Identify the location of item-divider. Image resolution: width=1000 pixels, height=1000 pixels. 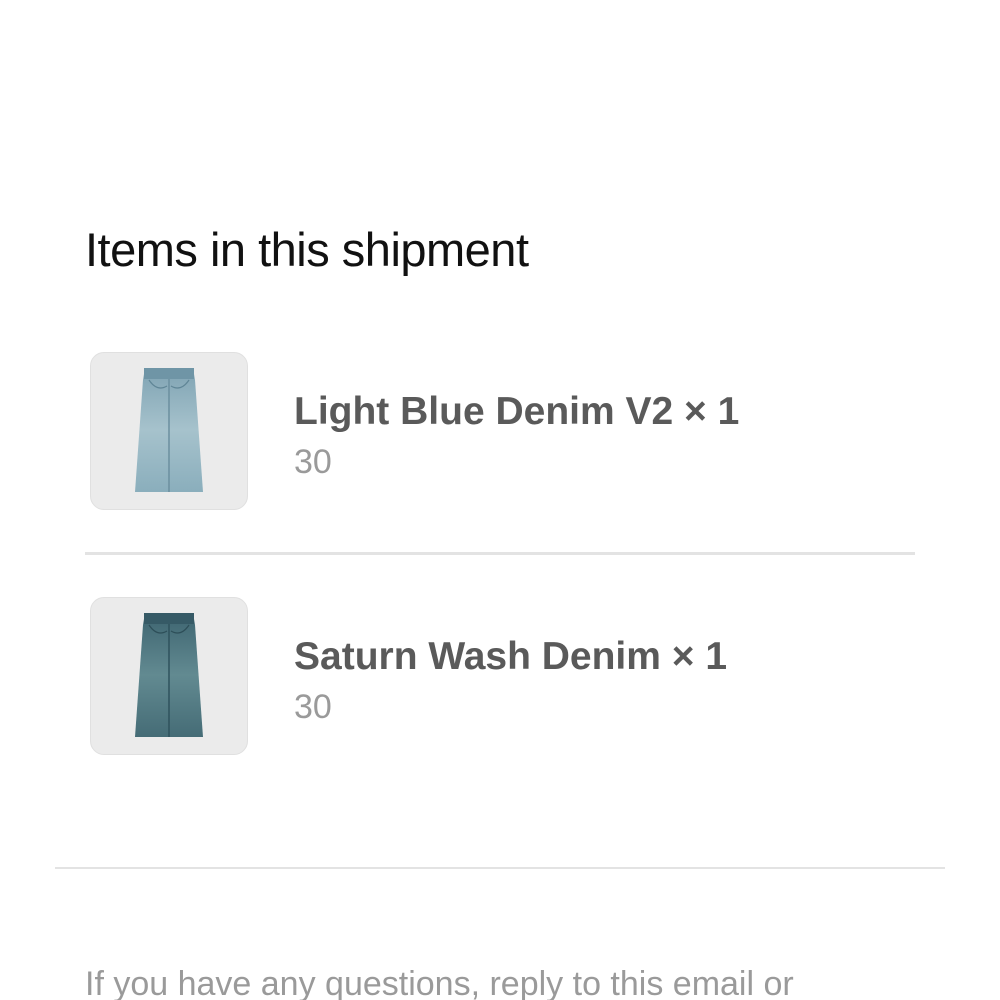
(500, 553).